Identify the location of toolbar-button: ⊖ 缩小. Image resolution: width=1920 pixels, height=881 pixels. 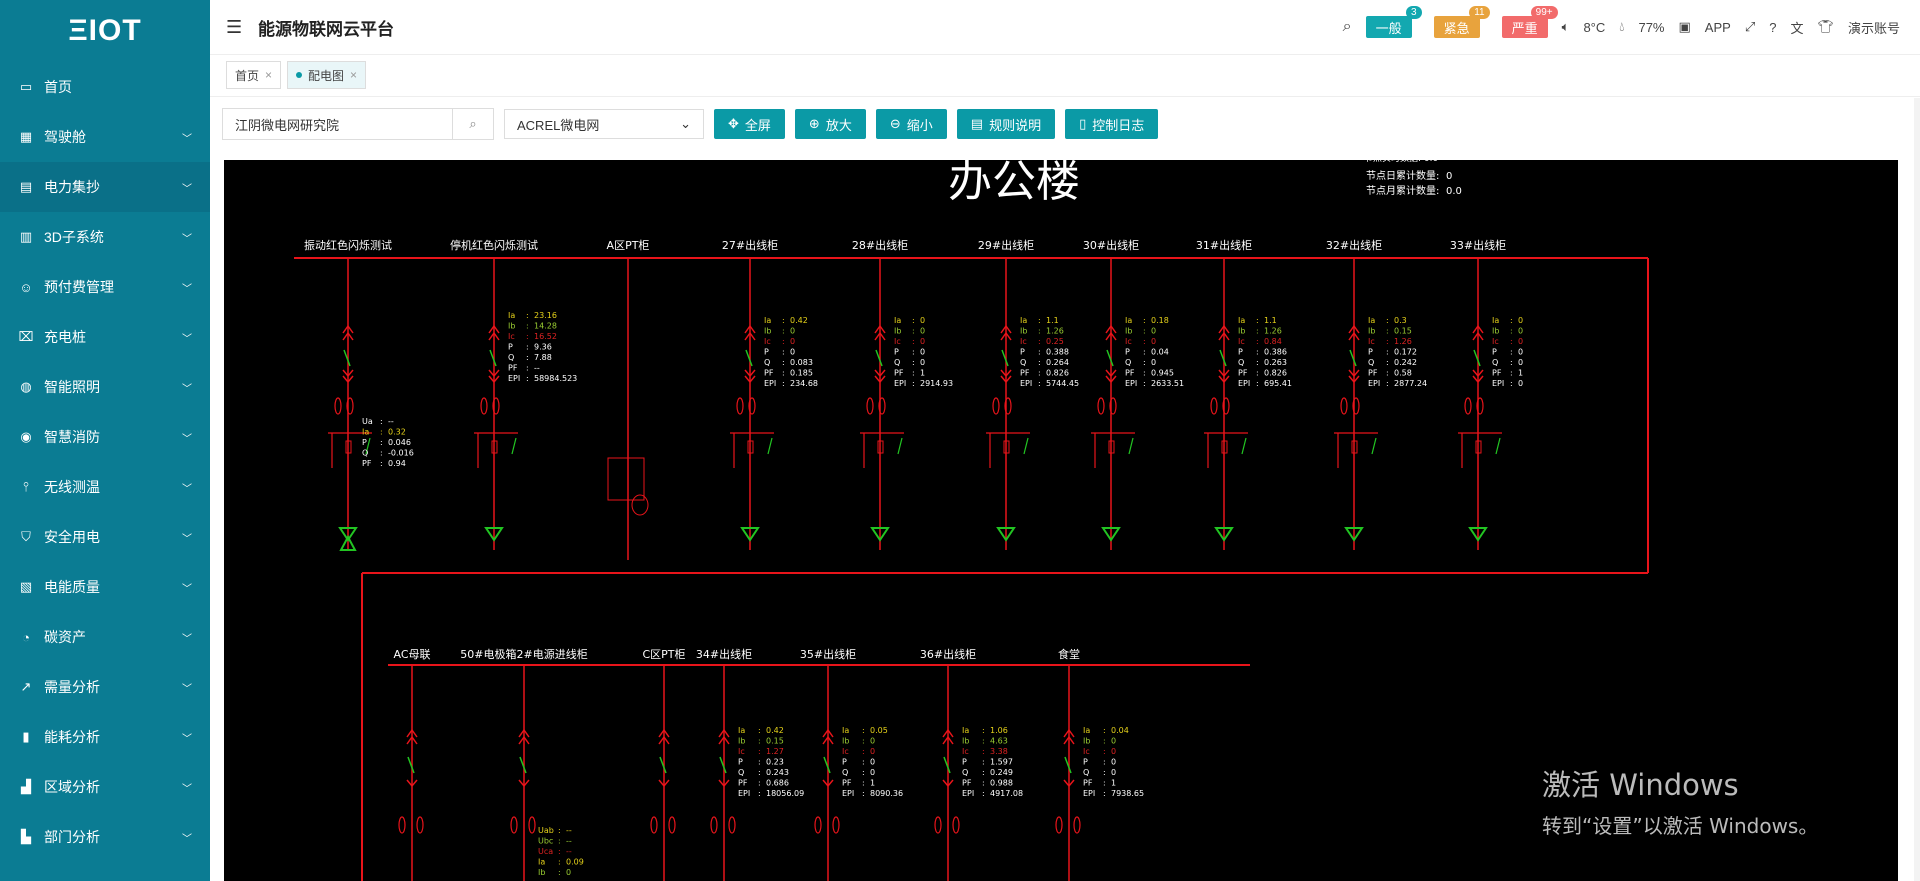
(911, 124).